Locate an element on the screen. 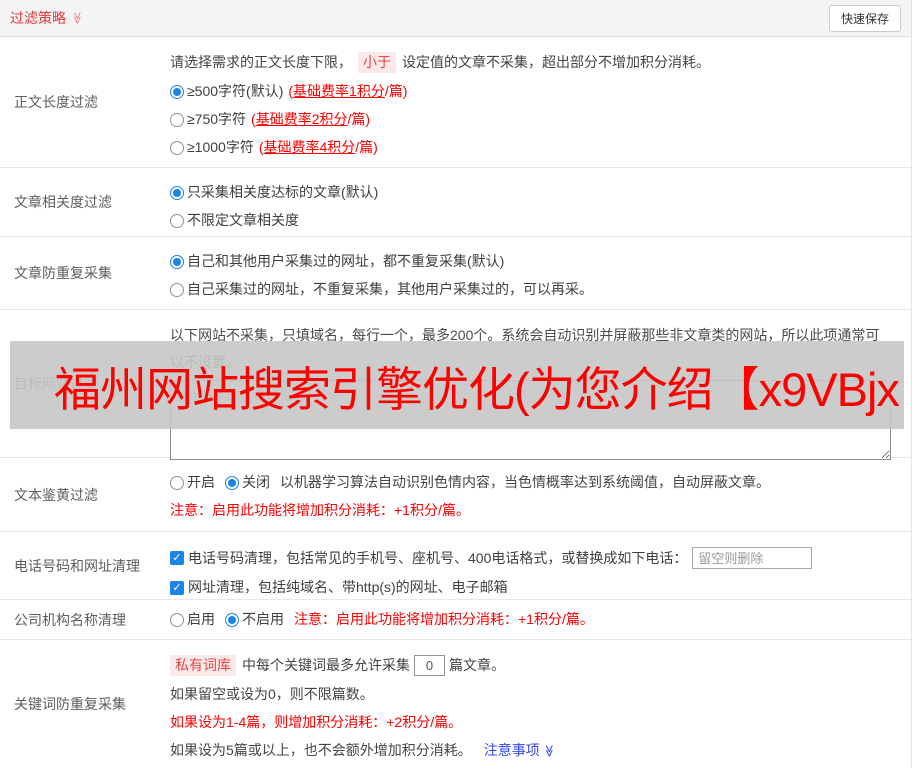 Image resolution: width=912 pixels, height=768 pixels. porn-filter-on-label: 开启 is located at coordinates (201, 482).